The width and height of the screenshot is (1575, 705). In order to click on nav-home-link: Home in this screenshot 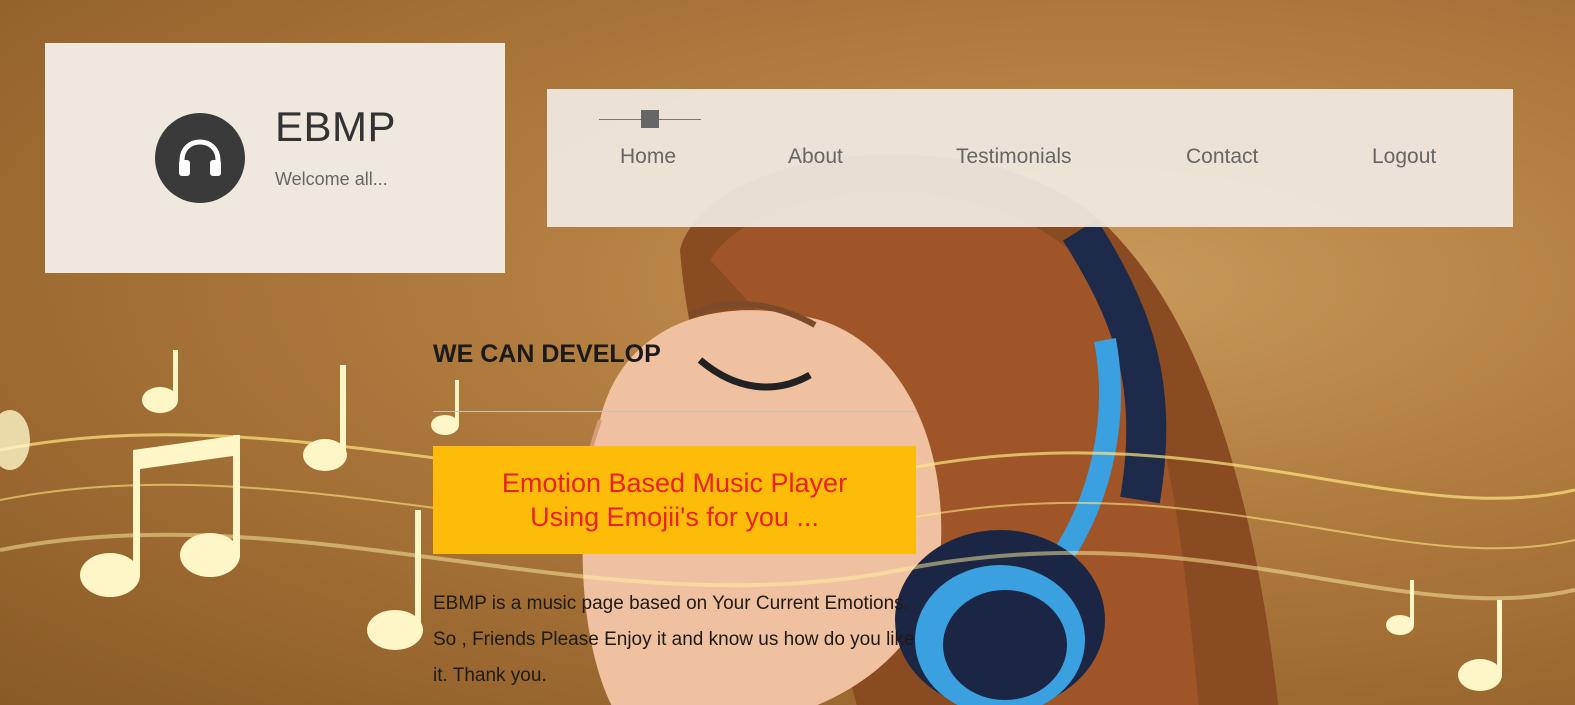, I will do `click(648, 157)`.